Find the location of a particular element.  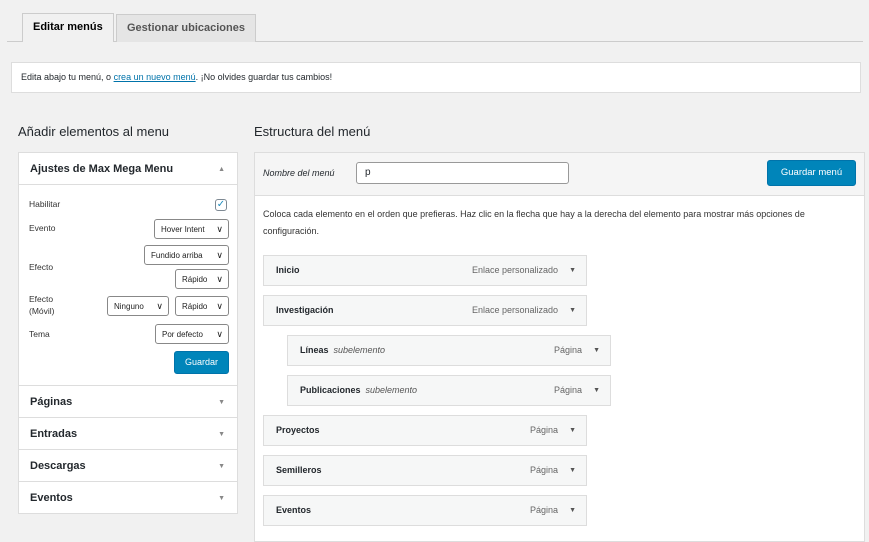

notice-text-before: Edita abajo tu menú, o is located at coordinates (67, 77).